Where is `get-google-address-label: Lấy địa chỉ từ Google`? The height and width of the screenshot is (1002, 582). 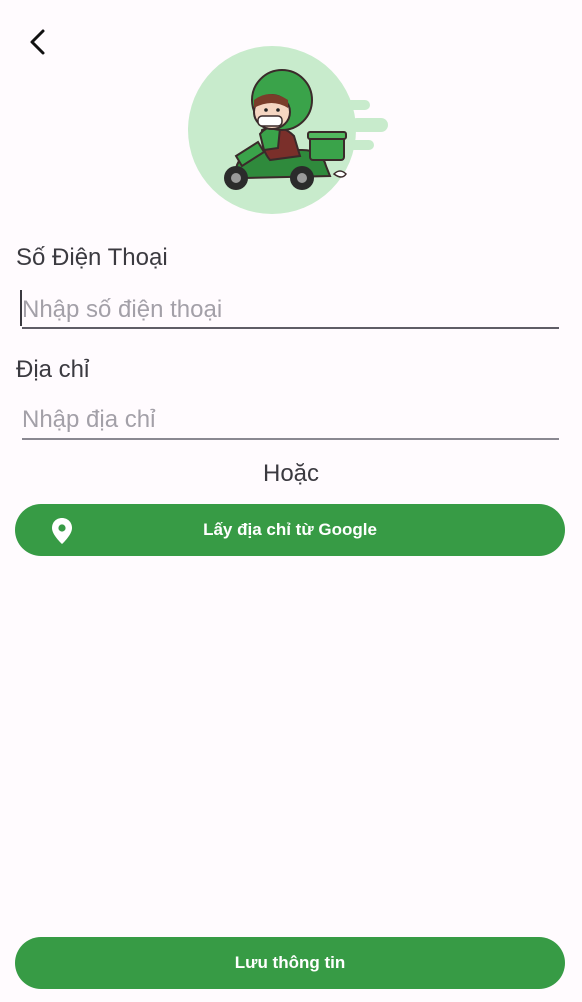
get-google-address-label: Lấy địa chỉ từ Google is located at coordinates (290, 529).